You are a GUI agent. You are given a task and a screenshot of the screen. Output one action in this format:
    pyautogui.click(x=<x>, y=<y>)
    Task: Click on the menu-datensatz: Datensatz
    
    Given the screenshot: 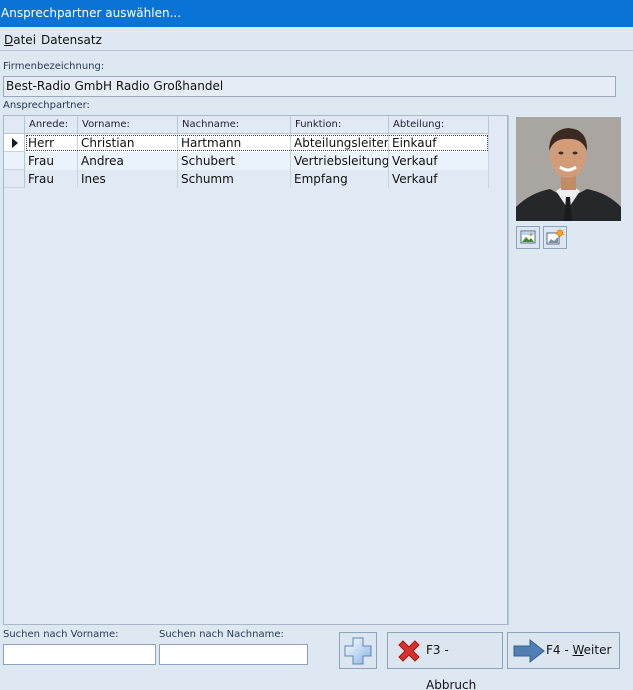 What is the action you would take?
    pyautogui.click(x=71, y=40)
    